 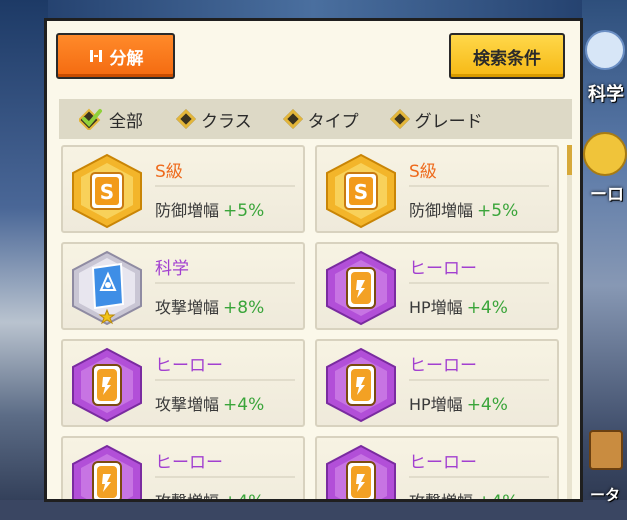 What do you see at coordinates (607, 195) in the screenshot?
I see `side-label-hero: ーロ` at bounding box center [607, 195].